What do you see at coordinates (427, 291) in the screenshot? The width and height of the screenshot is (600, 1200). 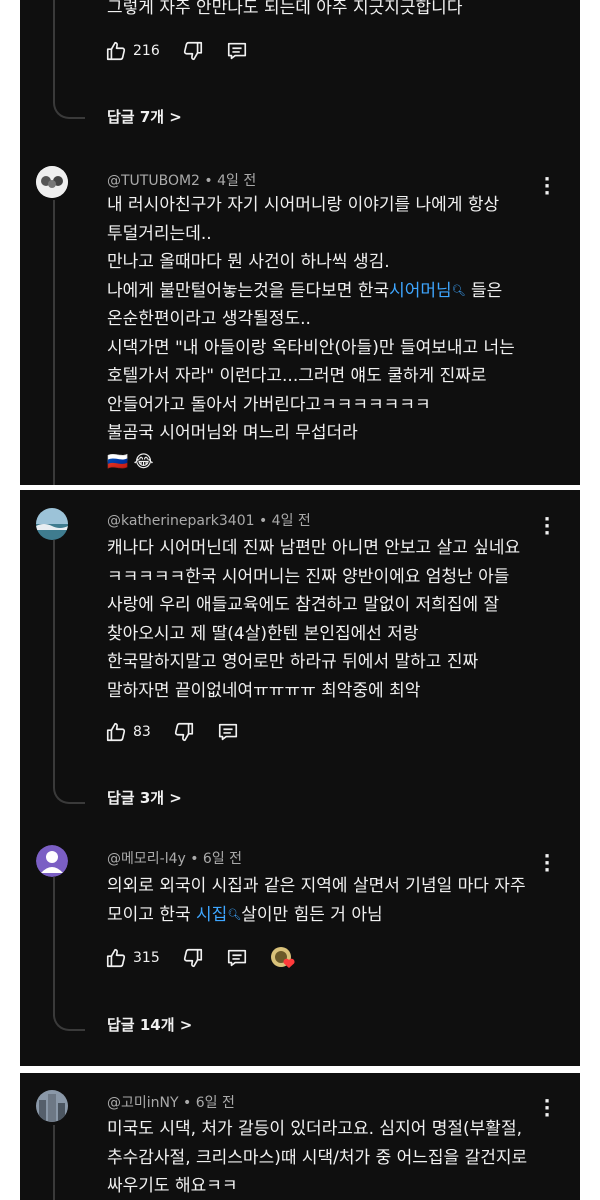 I see `search-link: 시어머님🔍︎` at bounding box center [427, 291].